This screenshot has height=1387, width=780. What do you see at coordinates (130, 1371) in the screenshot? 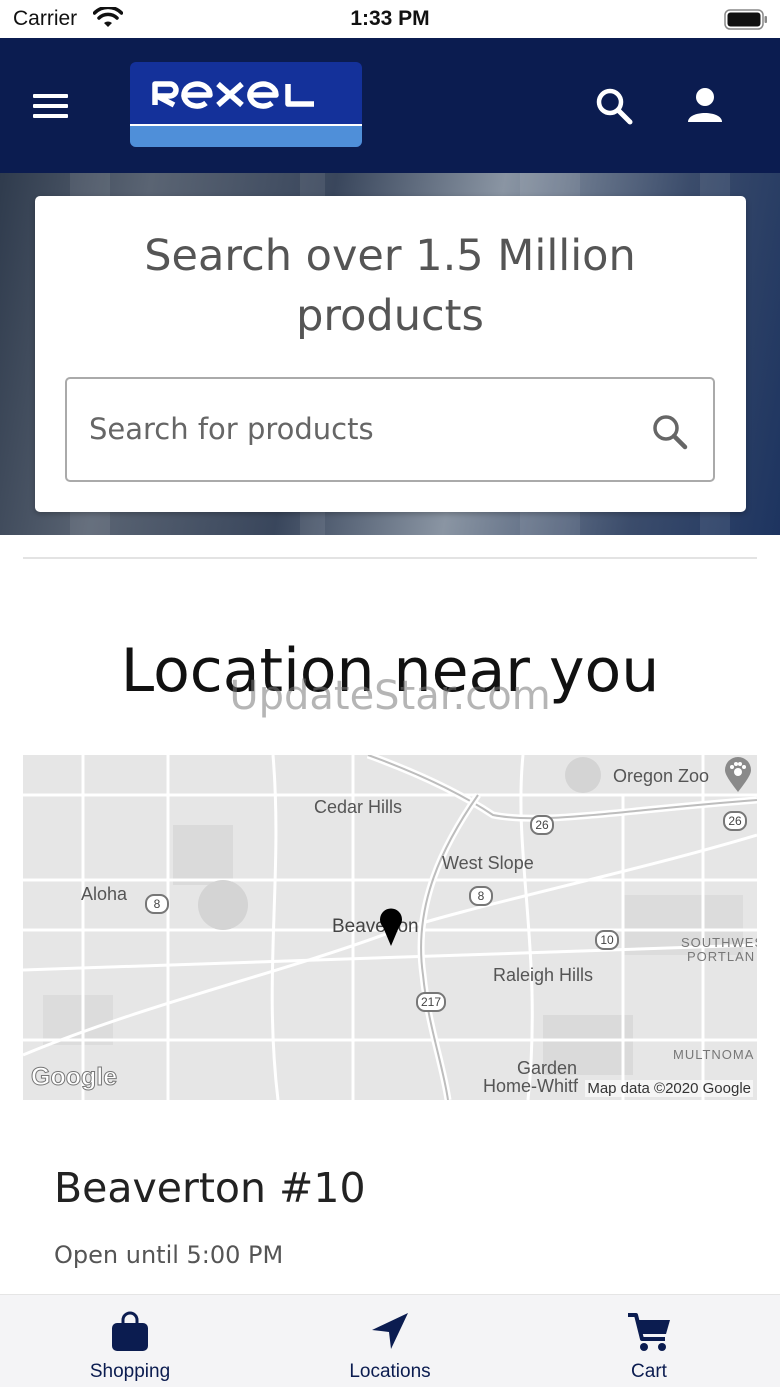
I see `tab-label: Shopping` at bounding box center [130, 1371].